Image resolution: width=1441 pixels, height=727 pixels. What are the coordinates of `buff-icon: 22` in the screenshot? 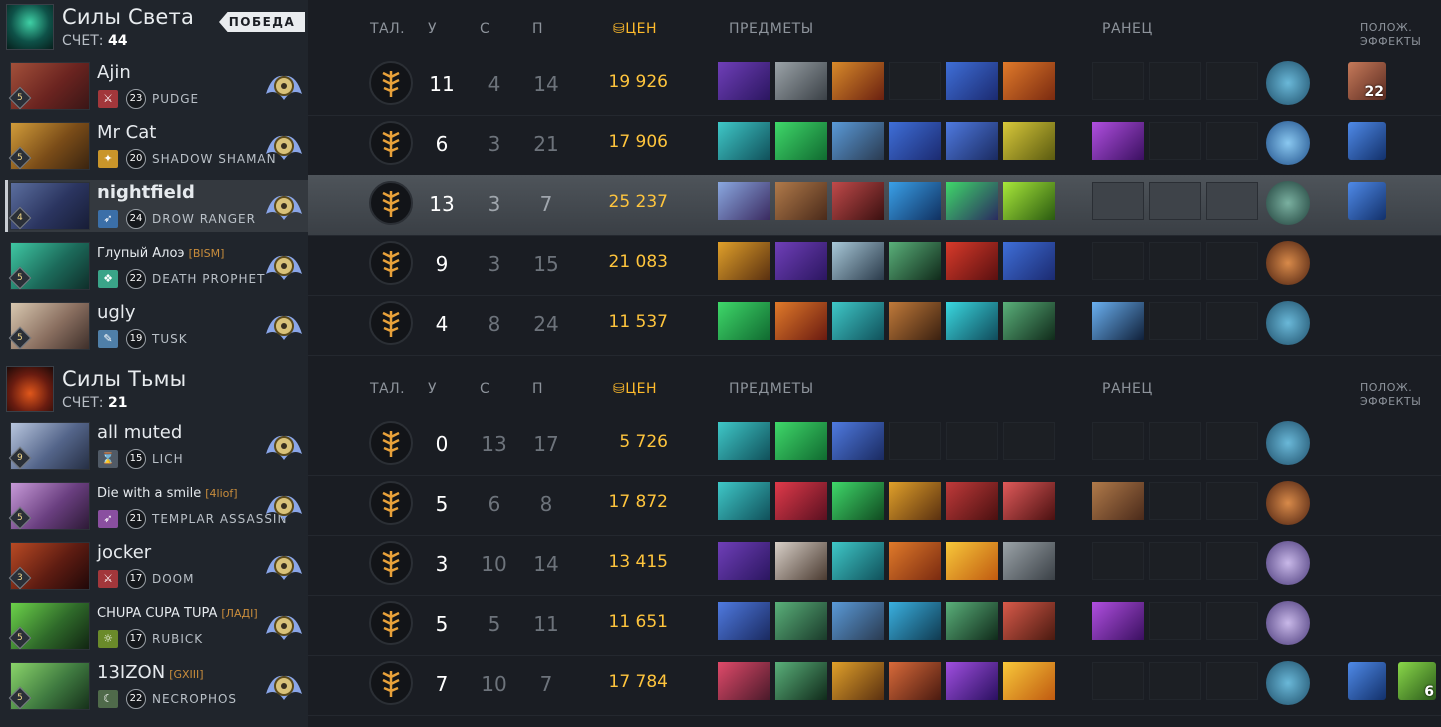 It's located at (1367, 81).